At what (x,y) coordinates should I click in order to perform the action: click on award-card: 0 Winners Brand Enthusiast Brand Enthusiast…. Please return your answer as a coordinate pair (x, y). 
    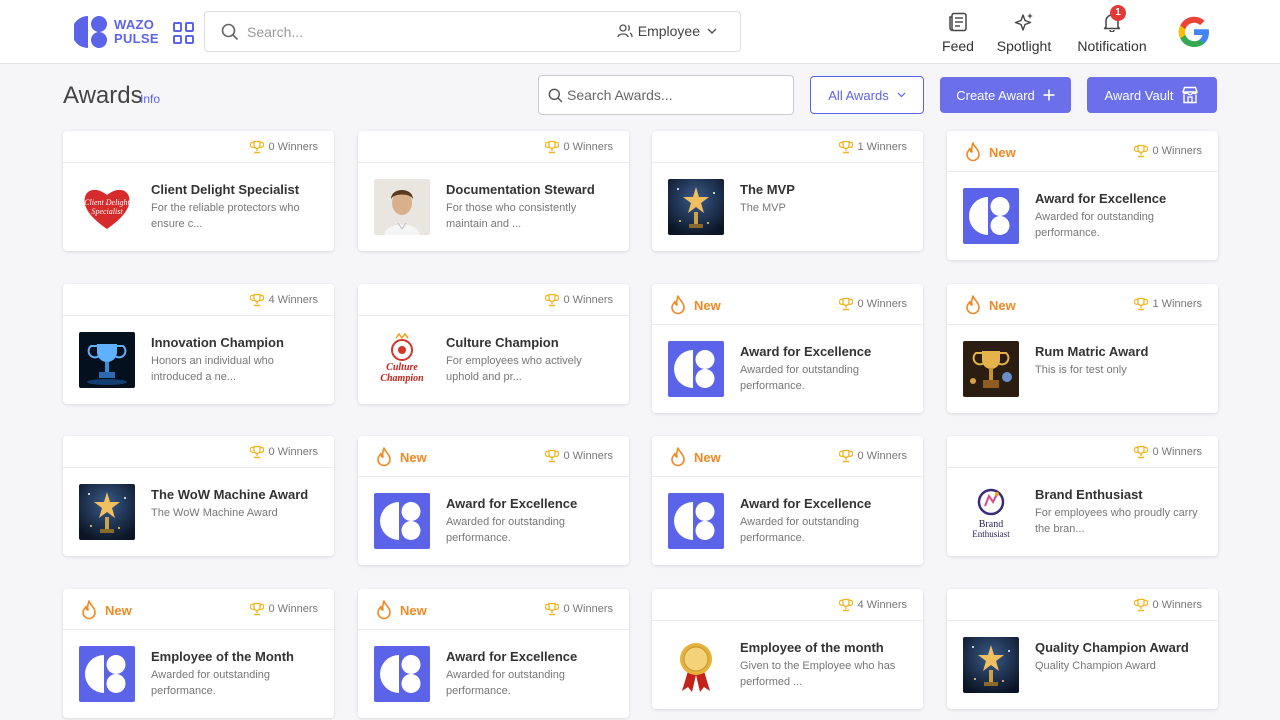
    Looking at the image, I should click on (1082, 496).